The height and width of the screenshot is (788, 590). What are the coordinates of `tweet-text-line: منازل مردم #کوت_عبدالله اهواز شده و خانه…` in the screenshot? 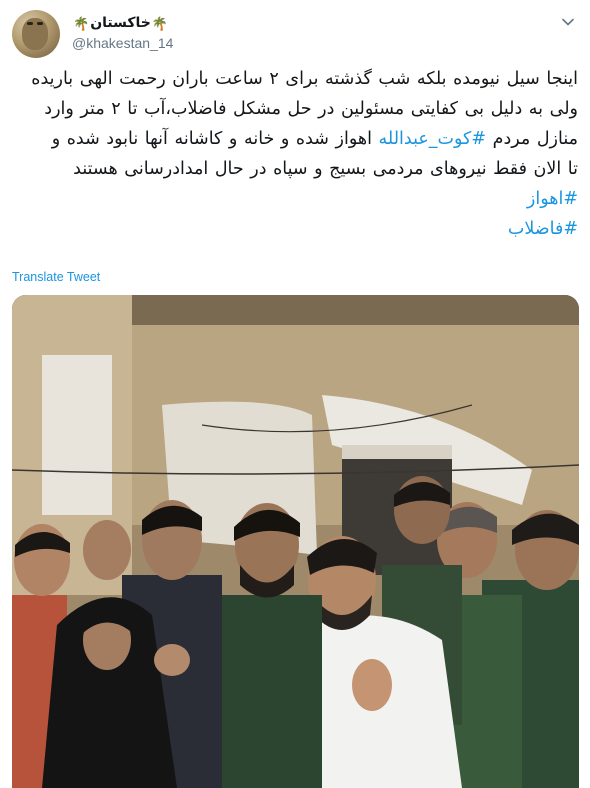 It's located at (295, 139).